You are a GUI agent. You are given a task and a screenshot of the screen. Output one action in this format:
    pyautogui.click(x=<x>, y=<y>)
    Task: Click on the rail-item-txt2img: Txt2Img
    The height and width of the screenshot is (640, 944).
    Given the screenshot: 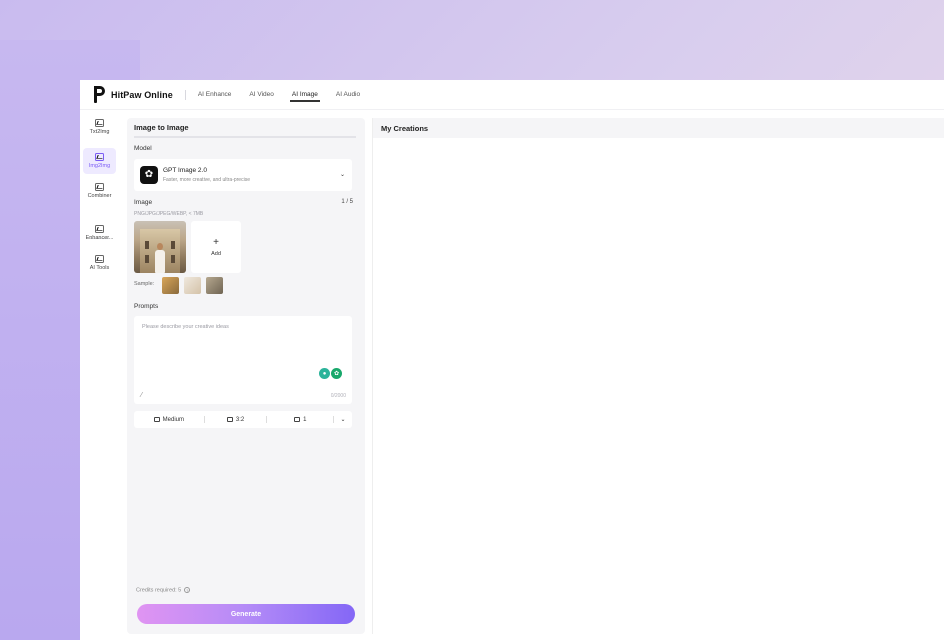 What is the action you would take?
    pyautogui.click(x=99, y=127)
    